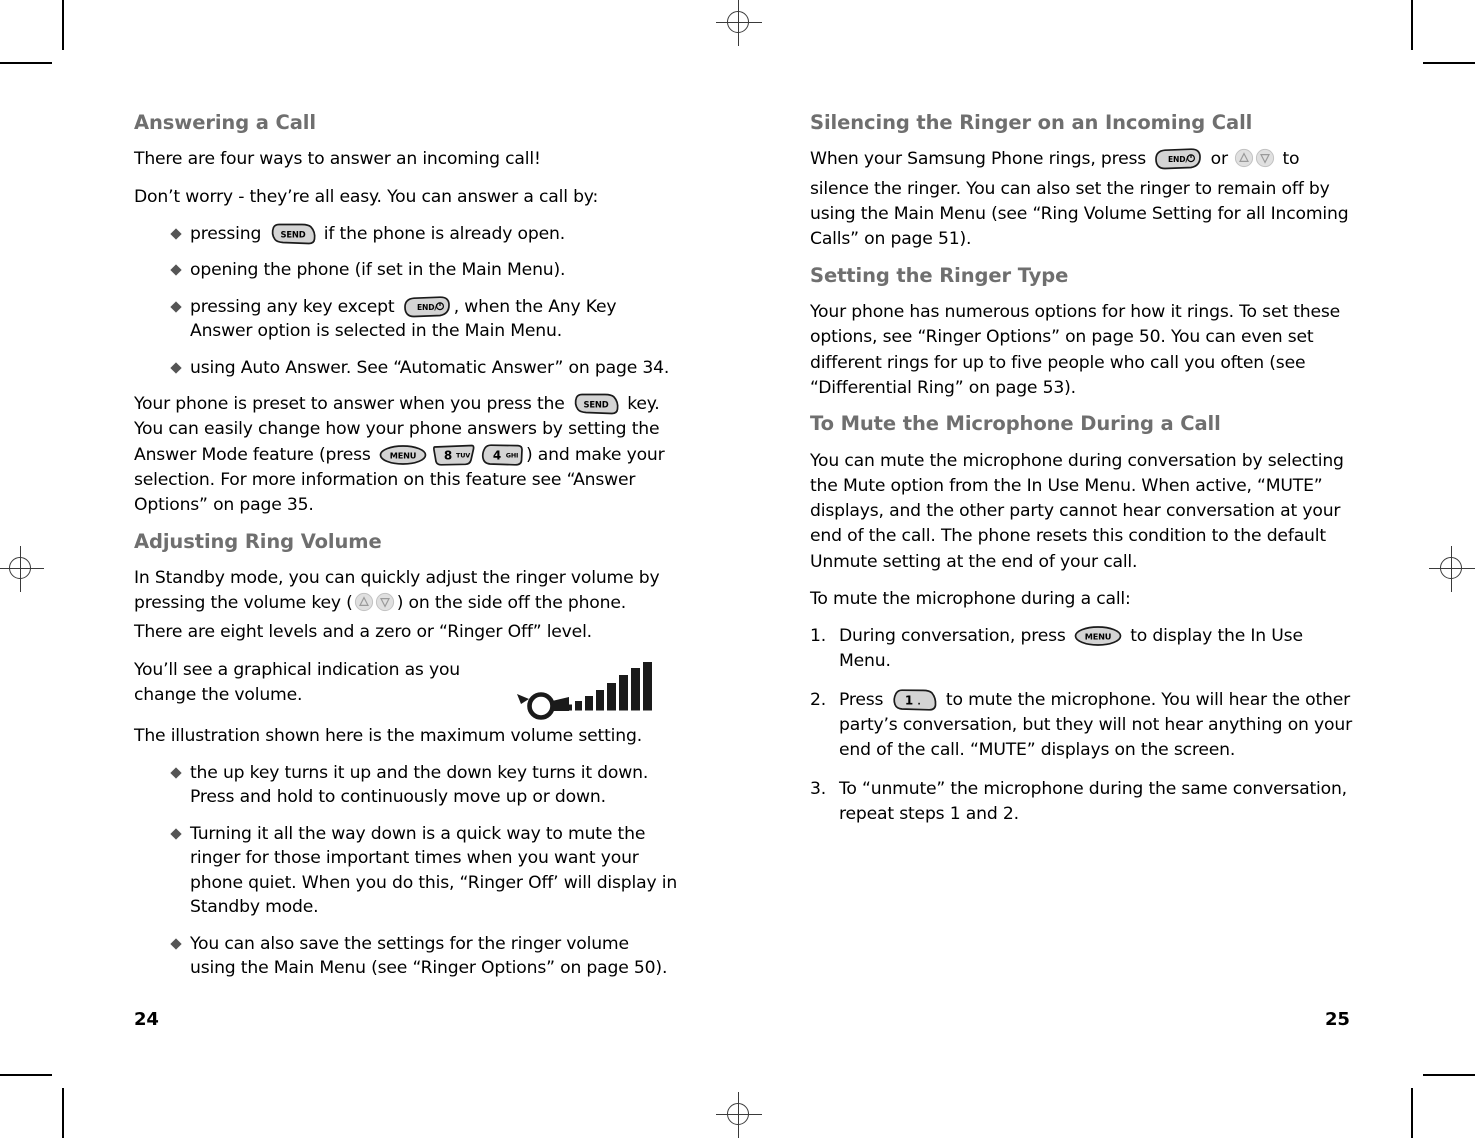 Image resolution: width=1475 pixels, height=1138 pixels. What do you see at coordinates (864, 700) in the screenshot?
I see `step-text-before: Press` at bounding box center [864, 700].